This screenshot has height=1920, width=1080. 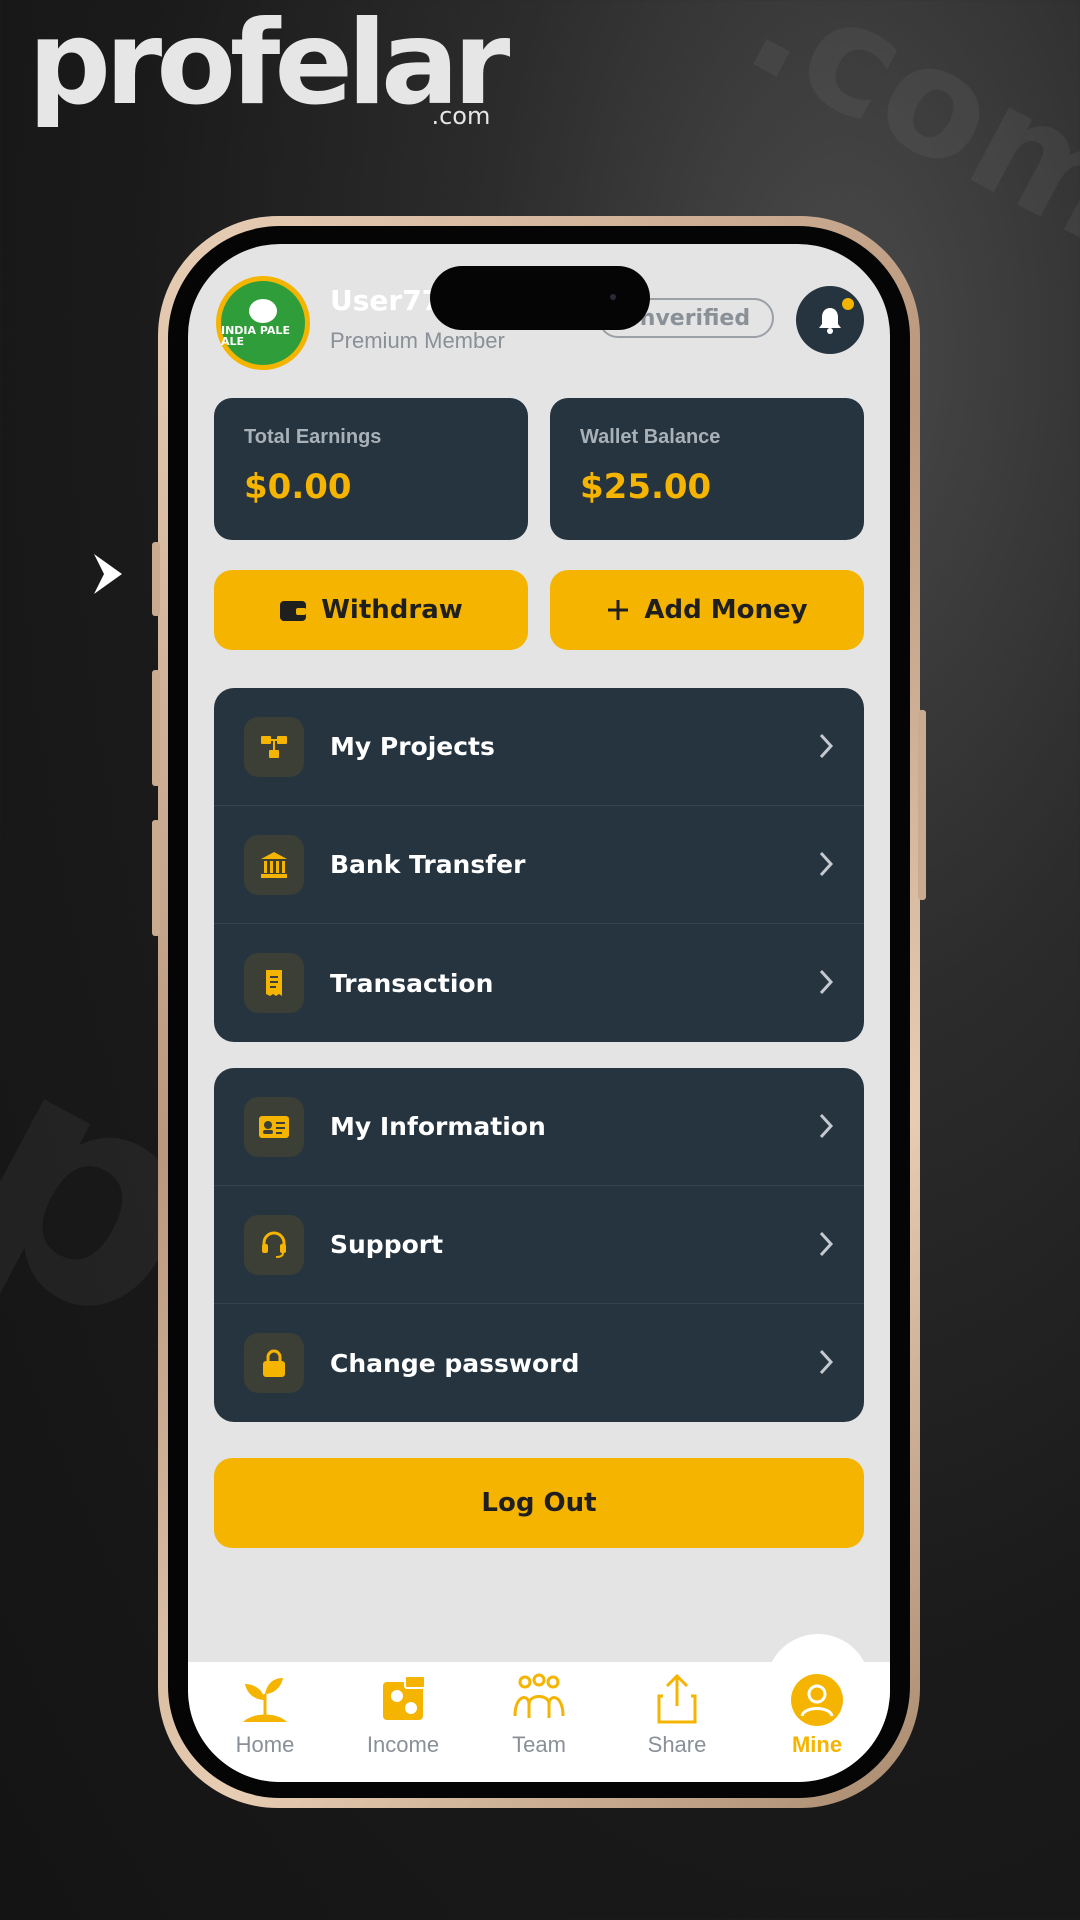 I want to click on phone-power-button, so click(x=922, y=805).